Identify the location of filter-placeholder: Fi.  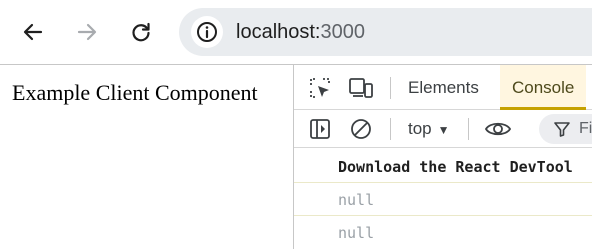
(585, 128).